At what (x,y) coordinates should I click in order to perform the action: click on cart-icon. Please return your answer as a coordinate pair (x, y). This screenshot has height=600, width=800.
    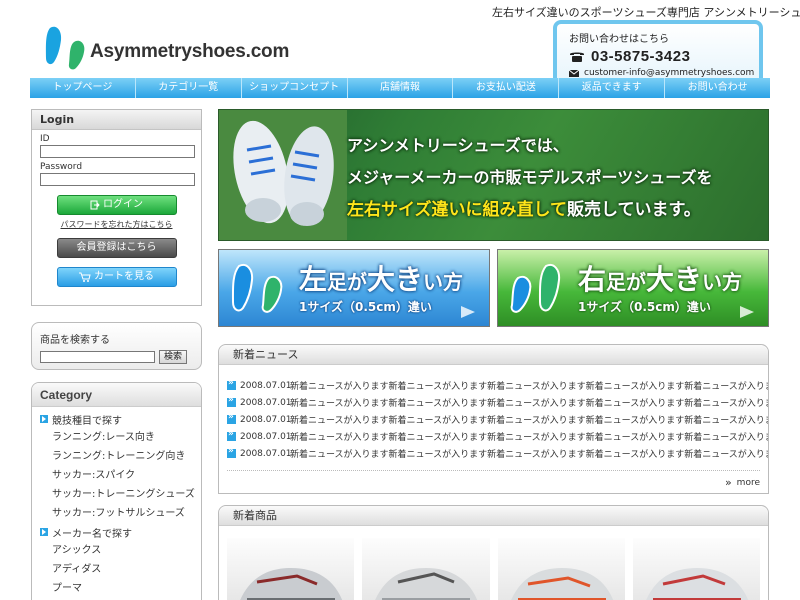
    Looking at the image, I should click on (85, 277).